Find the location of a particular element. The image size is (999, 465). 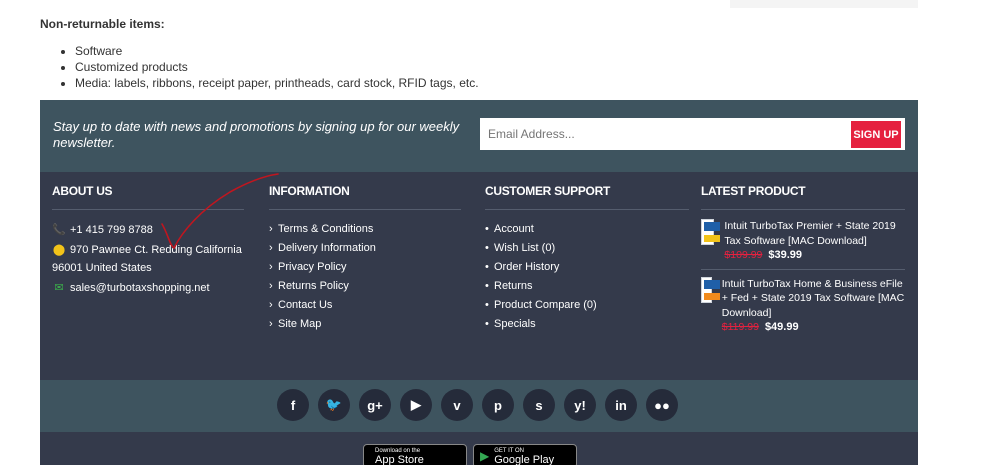

social-band: f 🐦 g+ ▶ v p s y! in ●● is located at coordinates (479, 406).